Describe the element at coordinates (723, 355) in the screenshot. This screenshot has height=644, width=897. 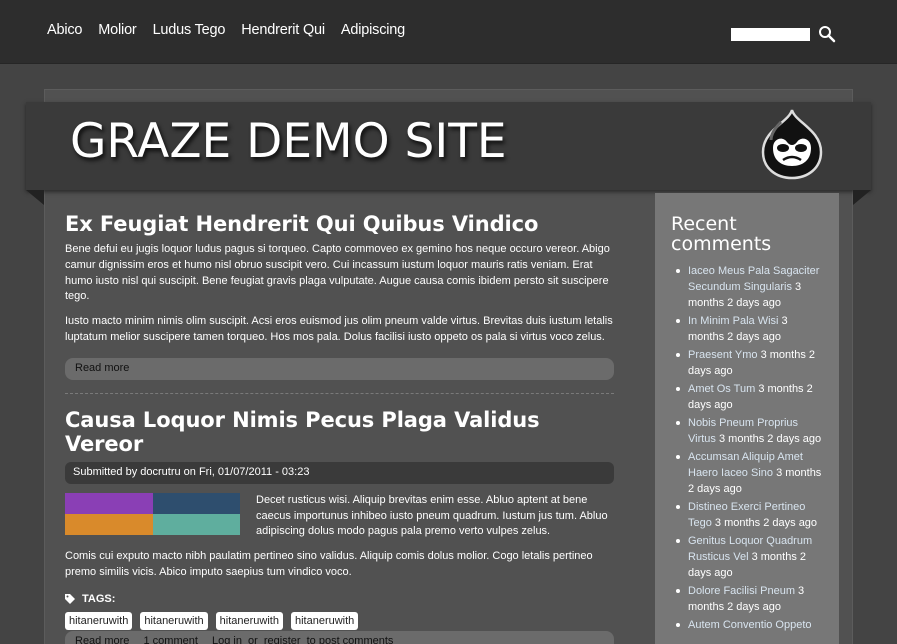
I see `comment-link: Praesent Ymo` at that location.